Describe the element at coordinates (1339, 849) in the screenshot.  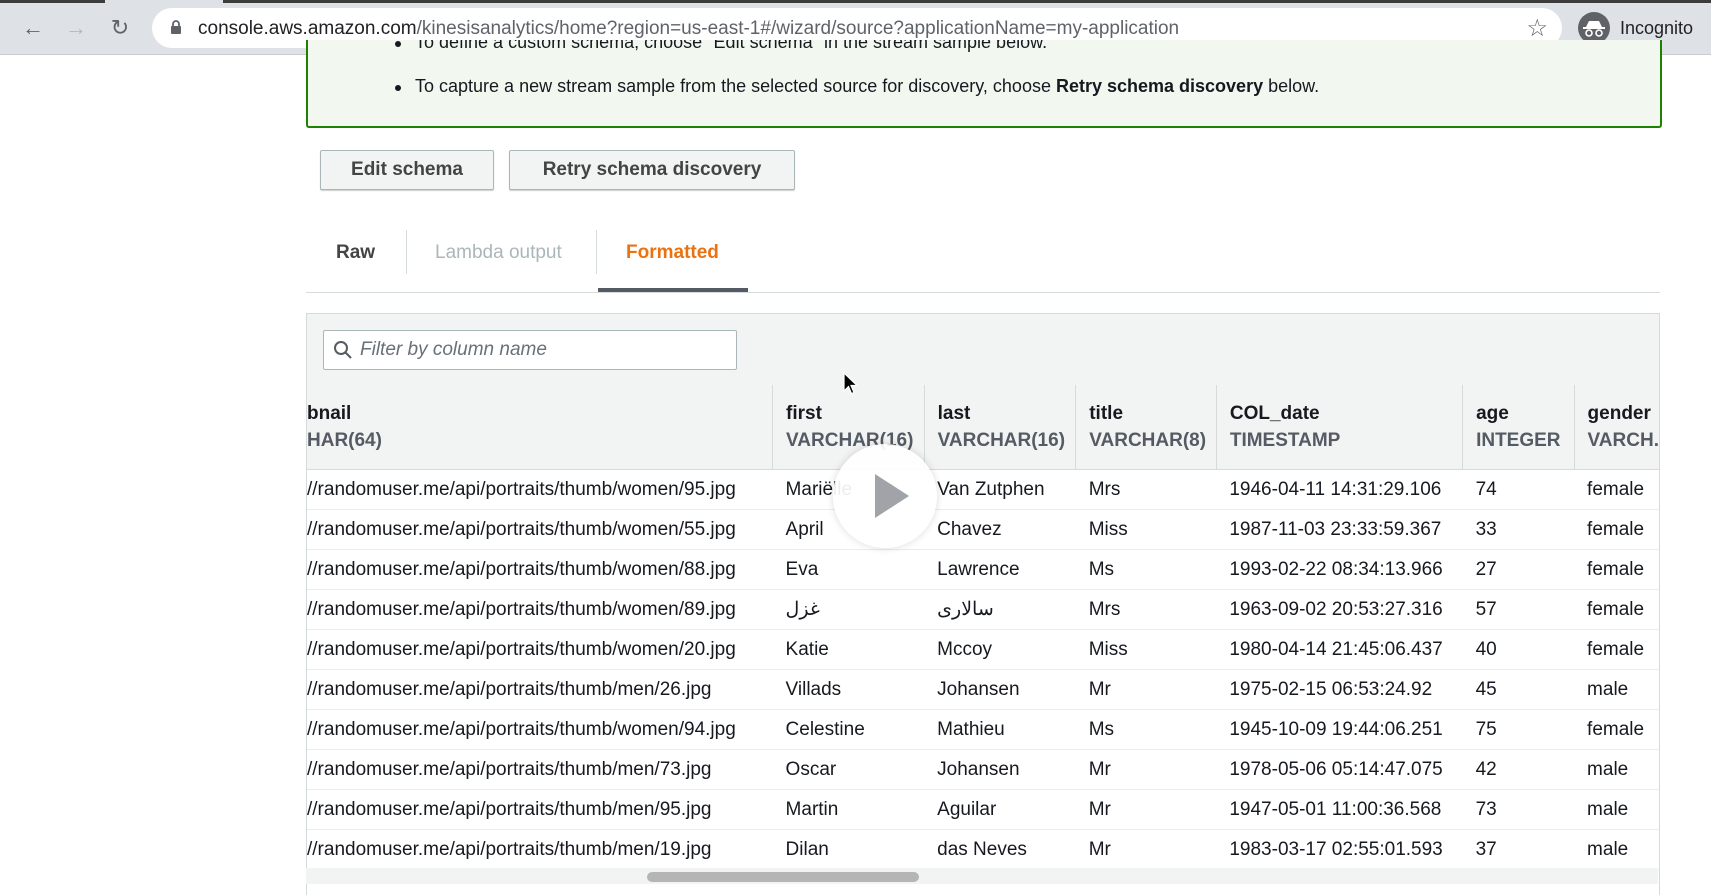
I see `cell-col-date: 1983-03-17 02:55:01.593` at that location.